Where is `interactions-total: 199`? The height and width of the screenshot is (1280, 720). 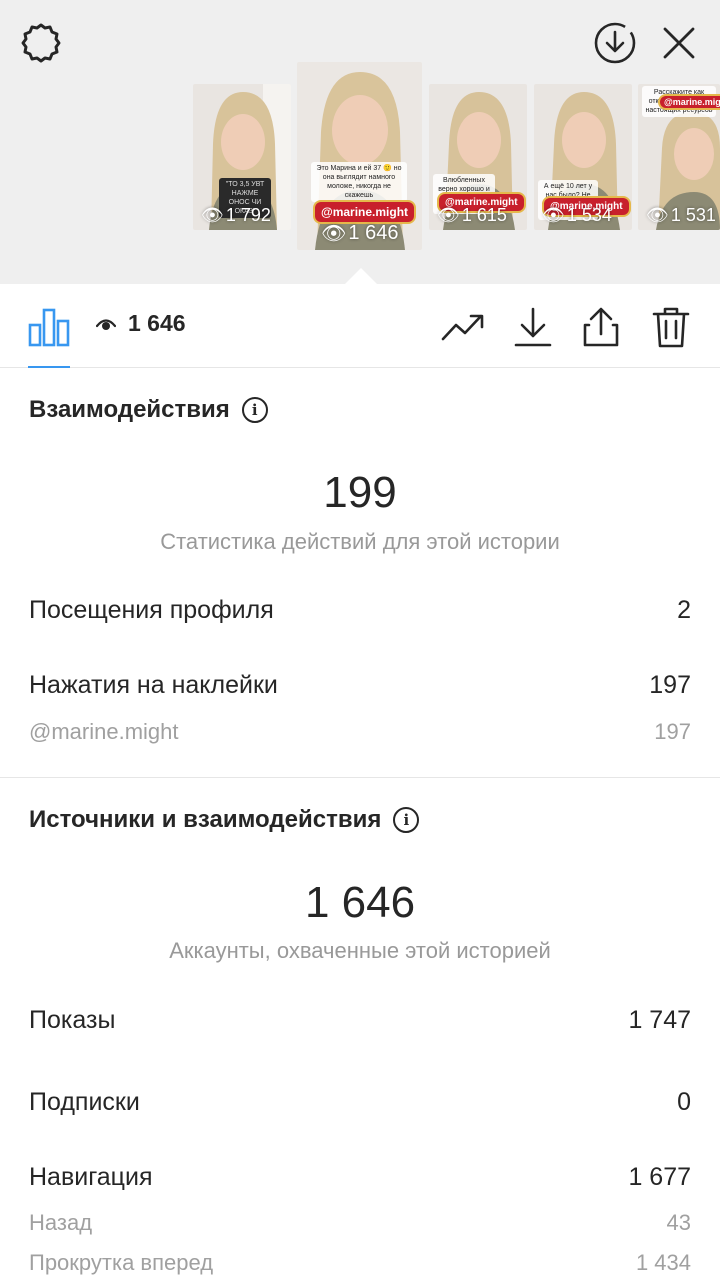
interactions-total: 199 is located at coordinates (360, 492).